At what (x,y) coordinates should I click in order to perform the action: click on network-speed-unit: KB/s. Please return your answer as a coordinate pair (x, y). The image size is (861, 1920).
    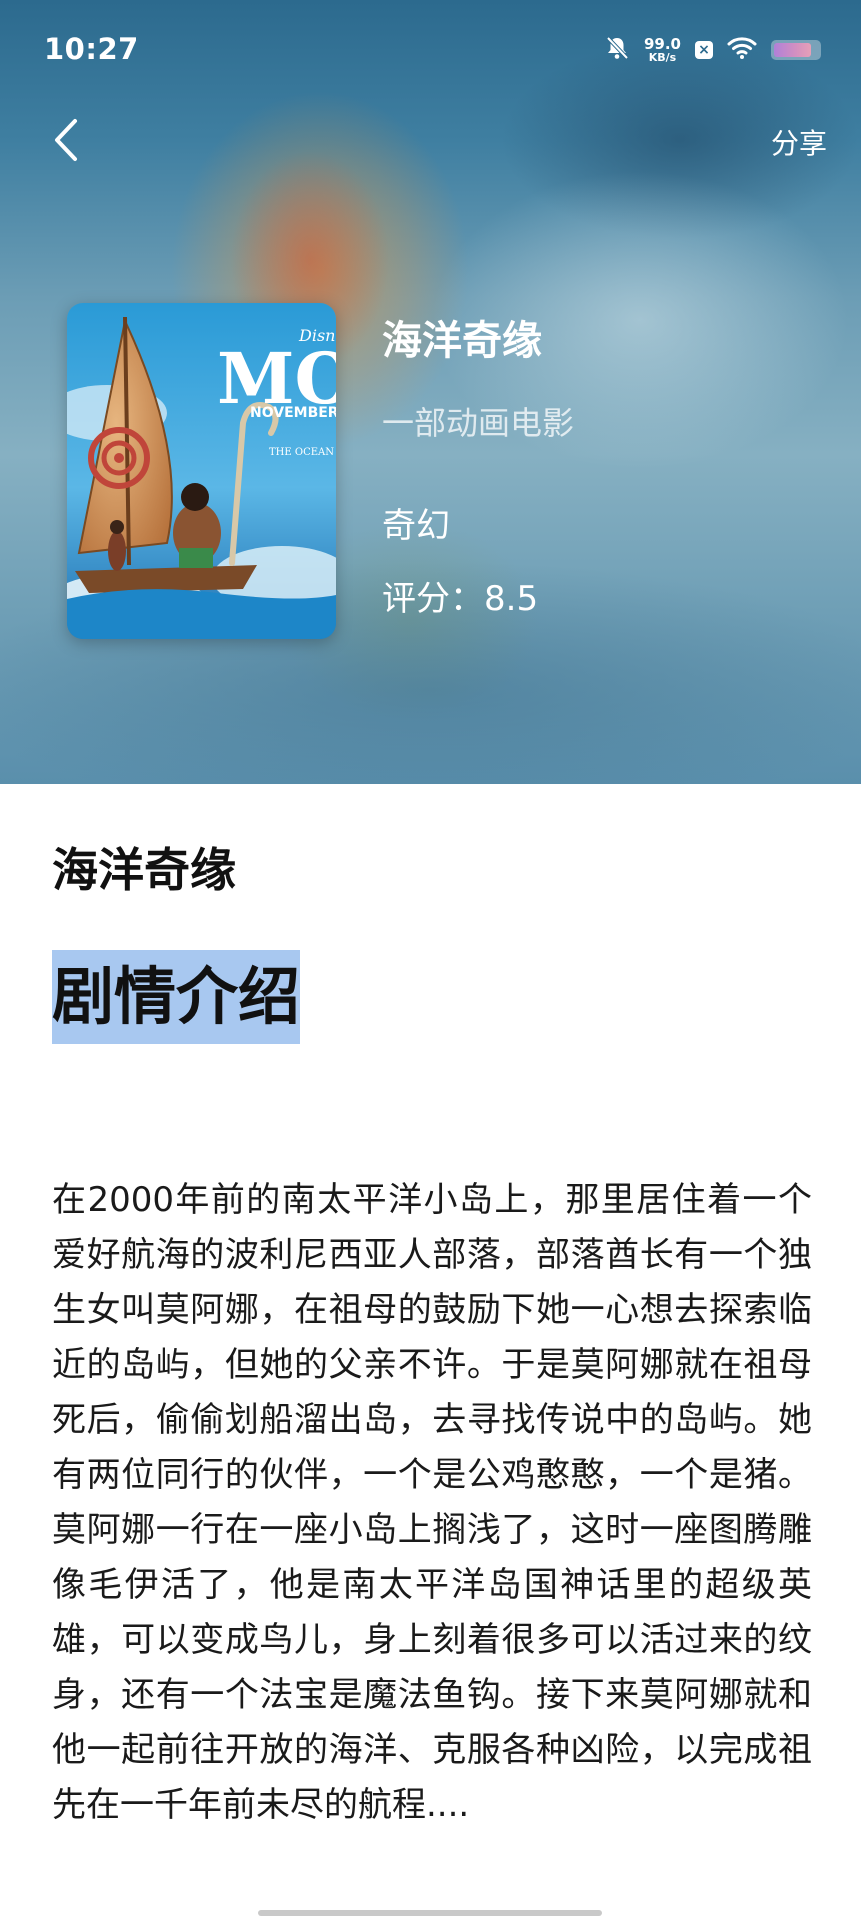
    Looking at the image, I should click on (662, 57).